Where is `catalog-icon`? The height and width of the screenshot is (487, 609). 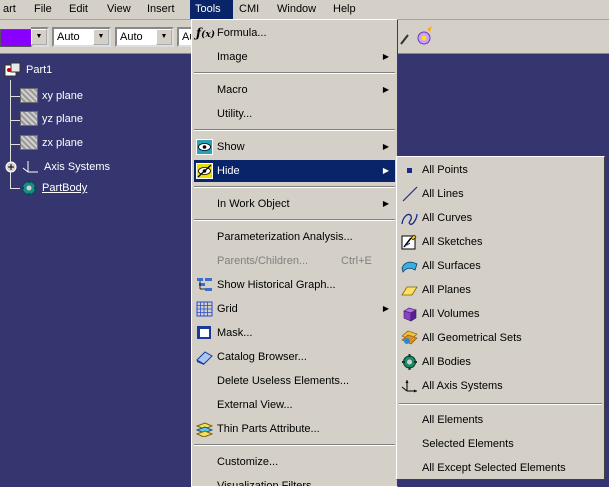
catalog-icon is located at coordinates (204, 358).